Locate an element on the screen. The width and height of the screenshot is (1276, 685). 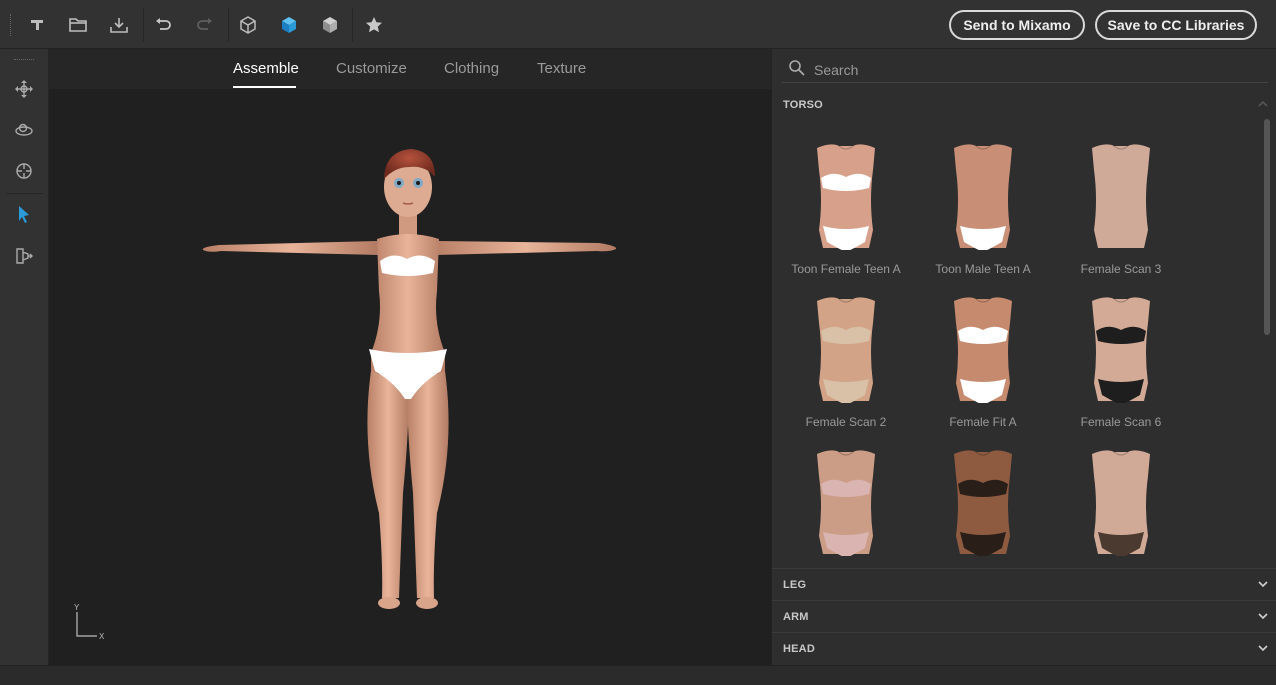
torso-item-card: Male Scan 1 is located at coordinates (1121, 507).